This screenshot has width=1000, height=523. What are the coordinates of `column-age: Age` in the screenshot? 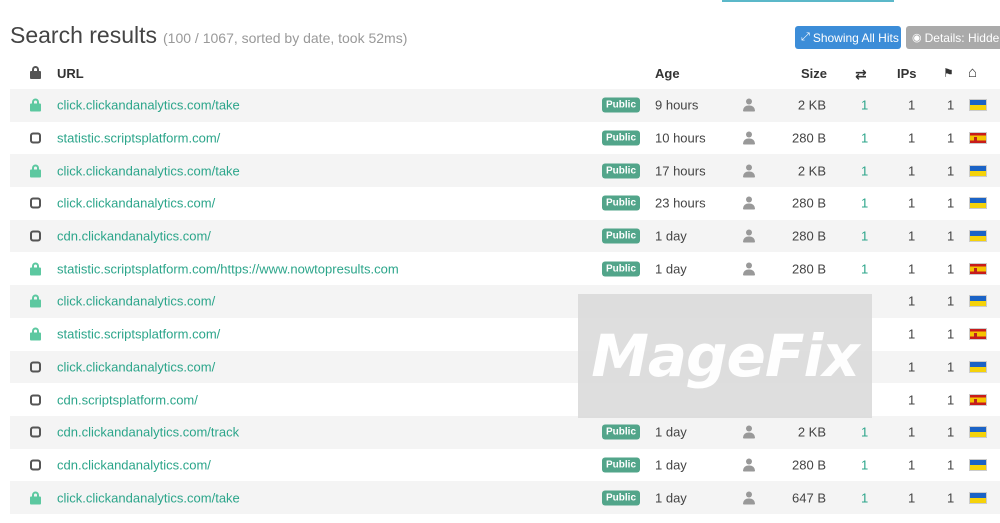 It's located at (667, 73).